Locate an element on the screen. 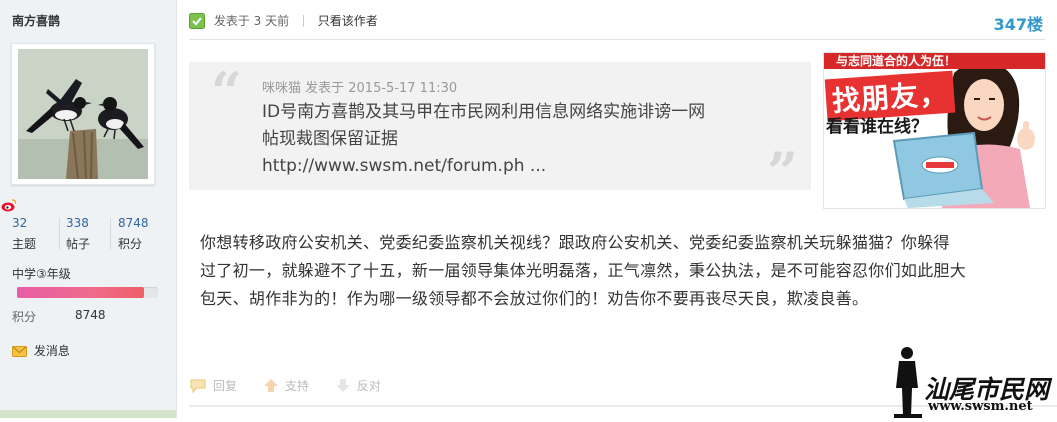 The width and height of the screenshot is (1057, 422). send-message-button: 发消息 is located at coordinates (41, 350).